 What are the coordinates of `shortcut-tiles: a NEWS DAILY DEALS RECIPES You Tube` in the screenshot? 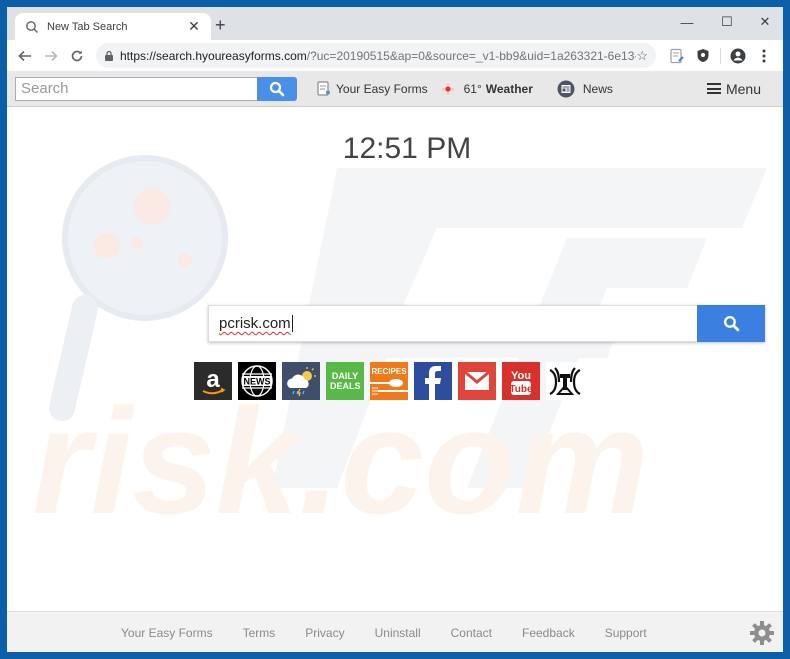 It's located at (389, 381).